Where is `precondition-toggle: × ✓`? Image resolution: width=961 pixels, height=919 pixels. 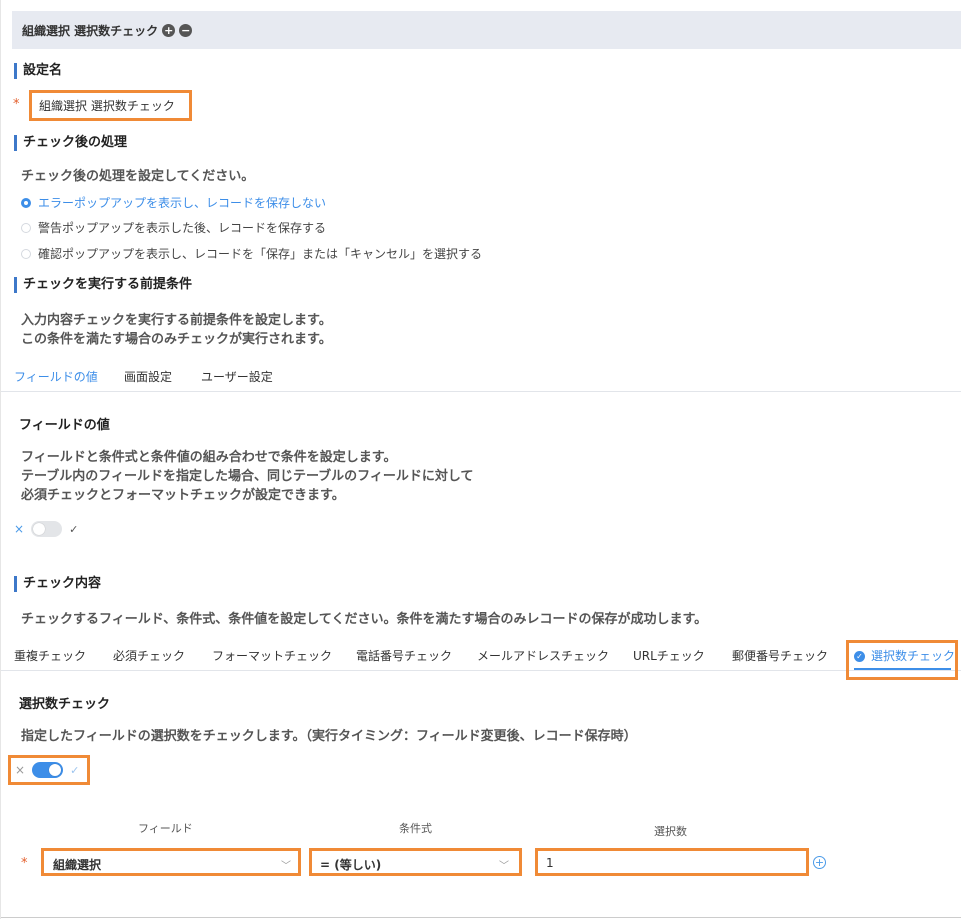
precondition-toggle: × ✓ is located at coordinates (46, 529).